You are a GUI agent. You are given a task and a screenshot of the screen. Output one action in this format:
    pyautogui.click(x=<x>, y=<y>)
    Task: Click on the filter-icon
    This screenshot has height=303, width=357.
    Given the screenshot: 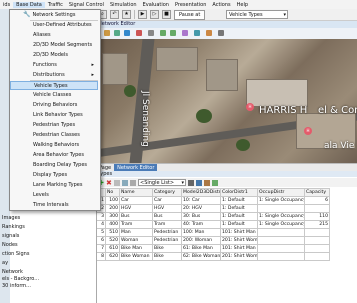 What is the action you would take?
    pyautogui.click(x=133, y=182)
    